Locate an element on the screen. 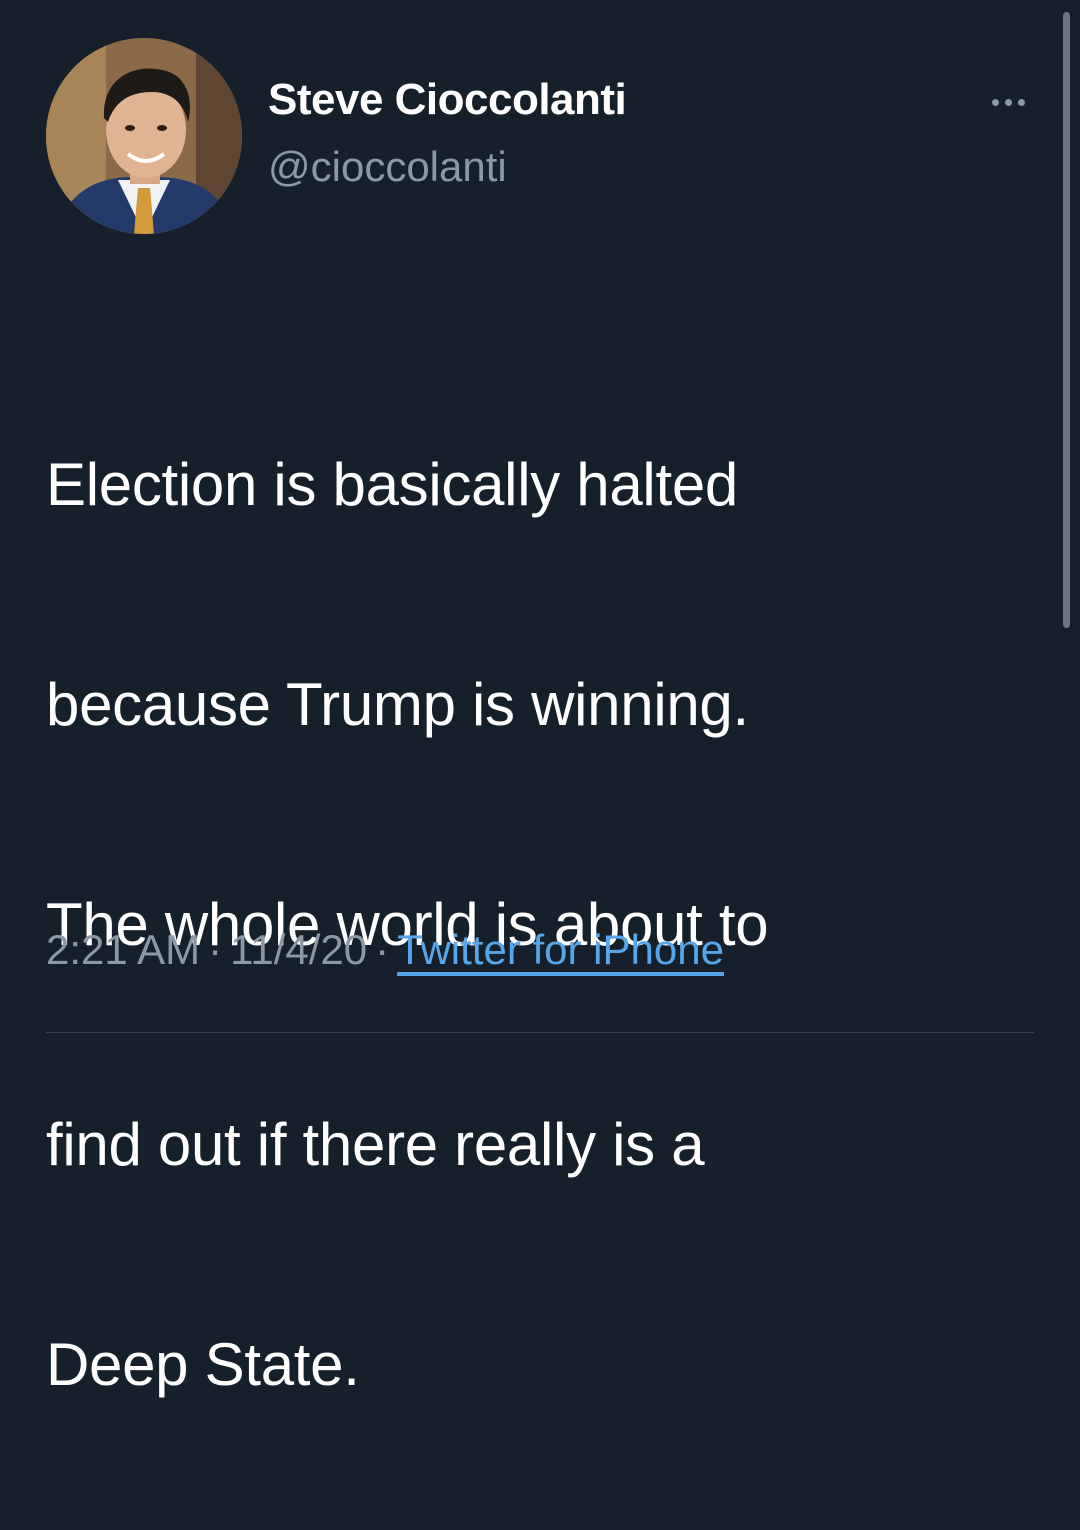 Image resolution: width=1080 pixels, height=1530 pixels. tweet-metadata: 2:21 AM · 11/4/20 · Twitter for iPhone is located at coordinates (385, 950).